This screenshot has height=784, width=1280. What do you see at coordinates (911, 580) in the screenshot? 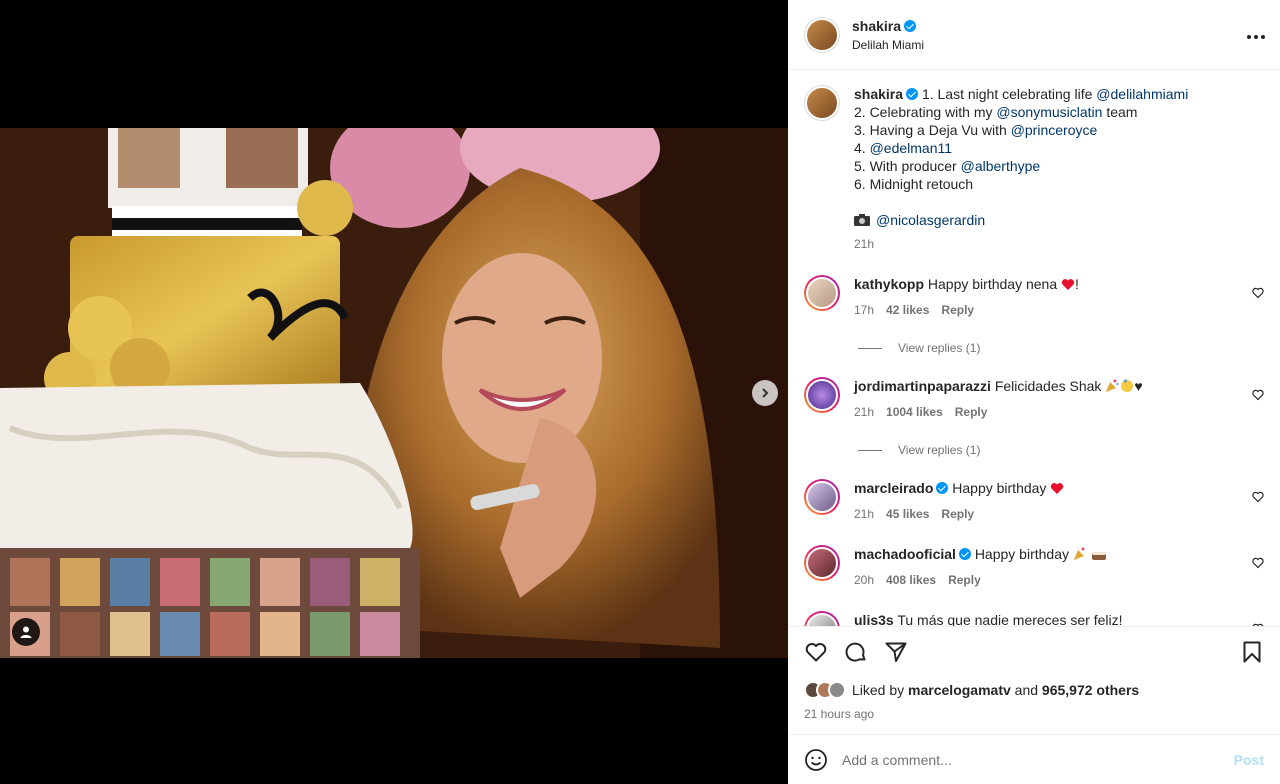
I see `comment-likes: 408 likes` at bounding box center [911, 580].